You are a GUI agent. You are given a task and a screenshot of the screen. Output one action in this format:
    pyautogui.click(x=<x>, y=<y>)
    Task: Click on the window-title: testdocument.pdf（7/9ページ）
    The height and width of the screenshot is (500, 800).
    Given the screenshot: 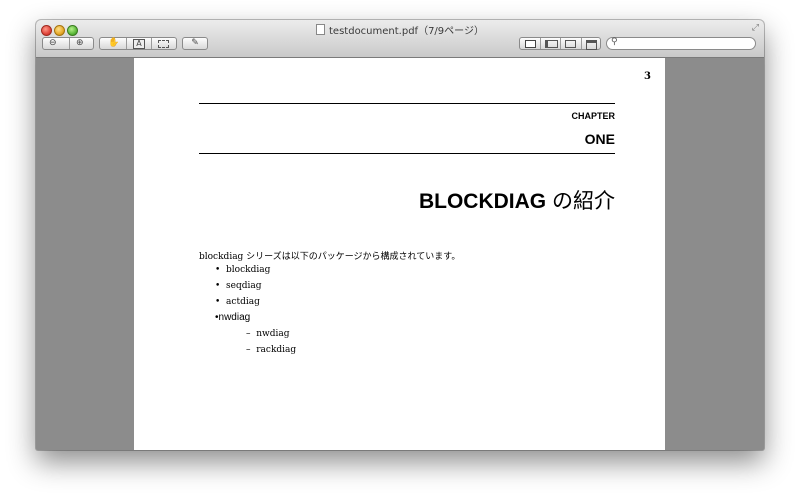 What is the action you would take?
    pyautogui.click(x=400, y=29)
    